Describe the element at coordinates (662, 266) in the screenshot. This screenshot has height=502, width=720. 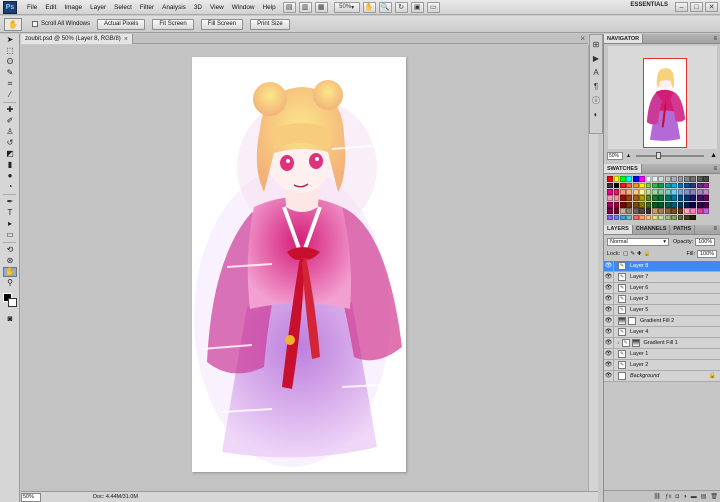
I see `layer-row: 👁 ✎ Layer 8` at that location.